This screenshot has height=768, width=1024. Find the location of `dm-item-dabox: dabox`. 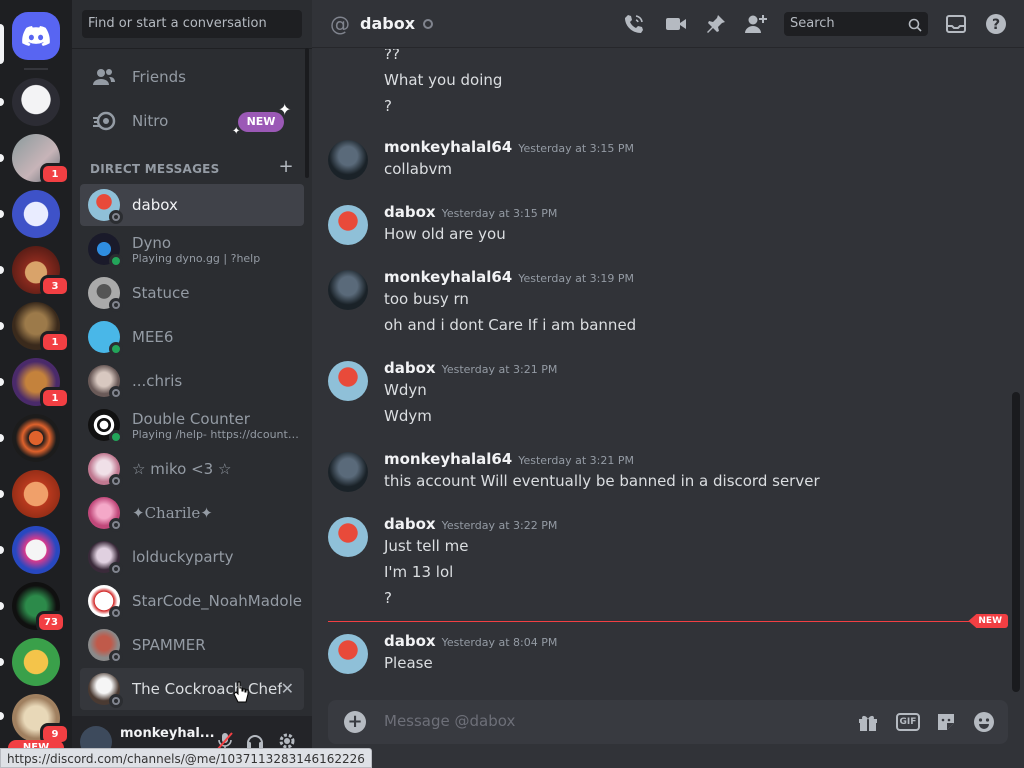

dm-item-dabox: dabox is located at coordinates (192, 205).